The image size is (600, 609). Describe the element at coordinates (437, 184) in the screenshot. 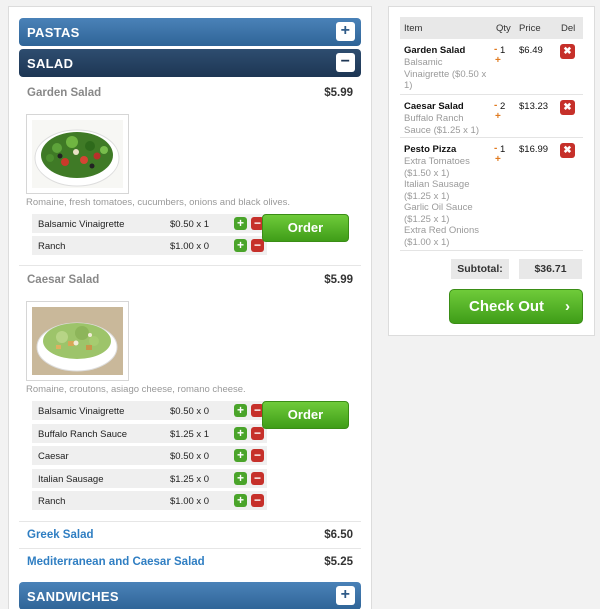

I see `cart-item-detail: Italian Sausage` at that location.